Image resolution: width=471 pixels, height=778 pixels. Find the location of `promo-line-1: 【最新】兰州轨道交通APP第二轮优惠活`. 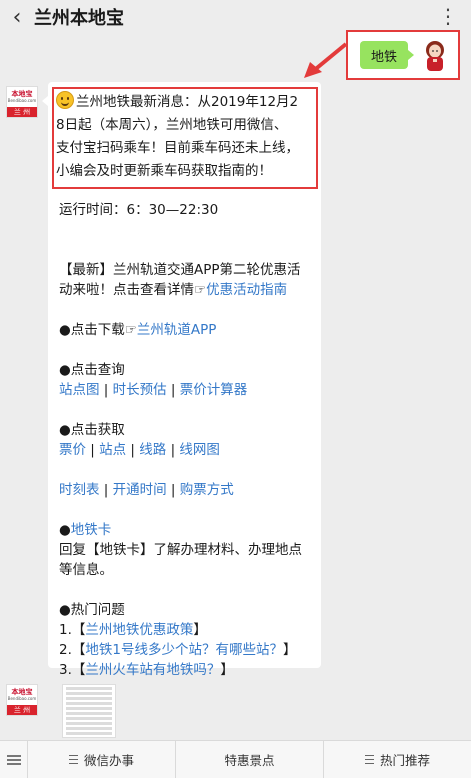

promo-line-1: 【最新】兰州轨道交通APP第二轮优惠活 is located at coordinates (180, 270).